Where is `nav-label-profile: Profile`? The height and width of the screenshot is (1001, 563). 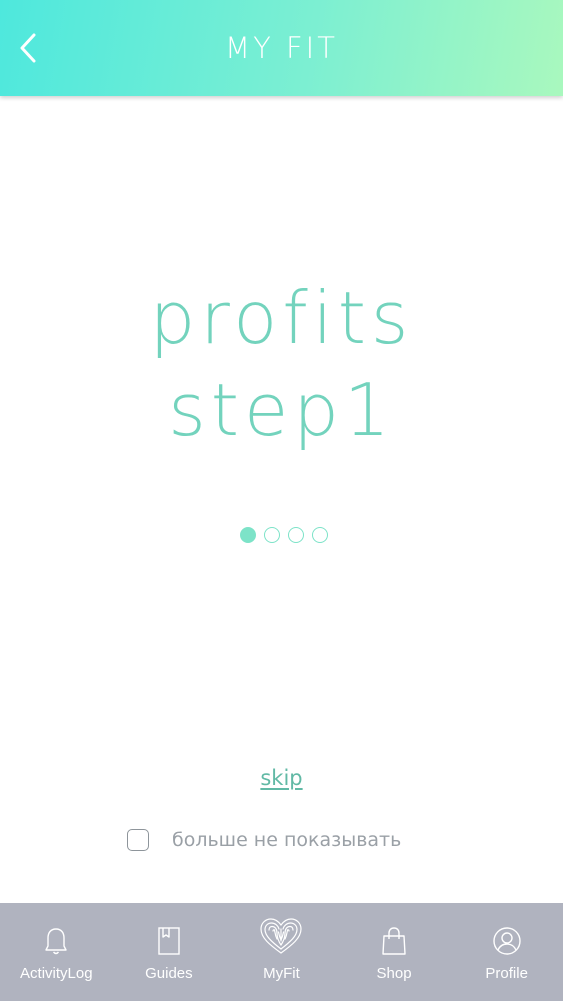 nav-label-profile: Profile is located at coordinates (506, 973).